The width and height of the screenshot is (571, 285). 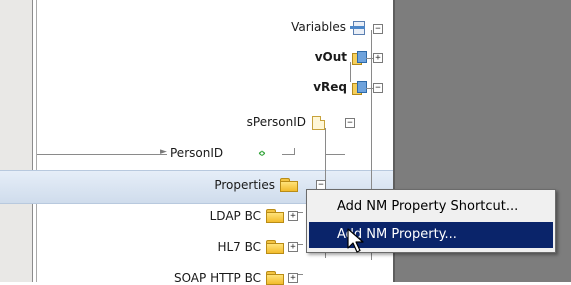 What do you see at coordinates (145, 185) in the screenshot?
I see `tree-node-properties: Properties` at bounding box center [145, 185].